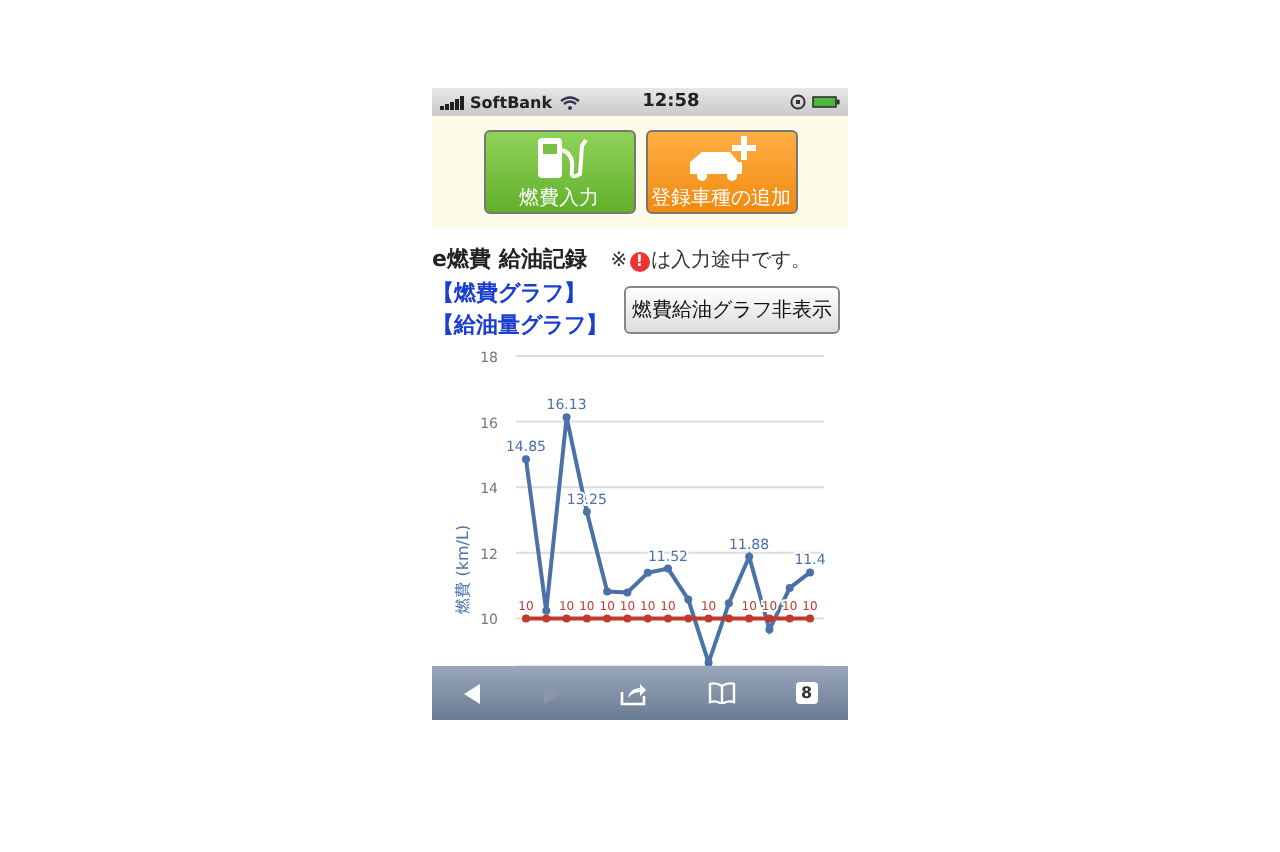  What do you see at coordinates (671, 102) in the screenshot?
I see `clock-time: 12:58` at bounding box center [671, 102].